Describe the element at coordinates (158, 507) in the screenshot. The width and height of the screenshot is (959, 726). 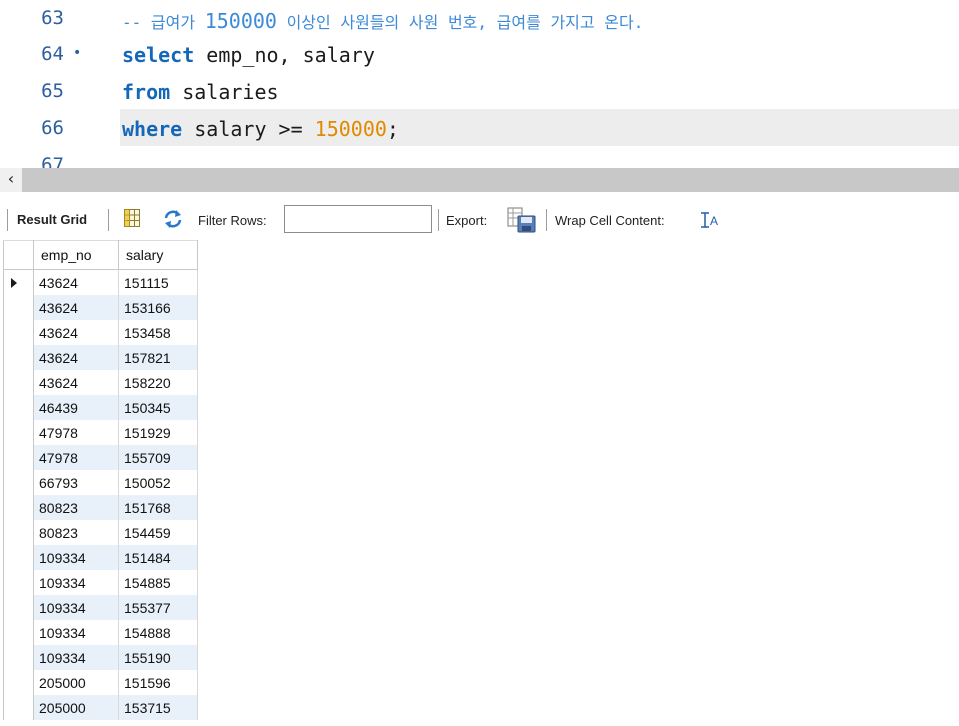
I see `cell-salary: 151768` at that location.